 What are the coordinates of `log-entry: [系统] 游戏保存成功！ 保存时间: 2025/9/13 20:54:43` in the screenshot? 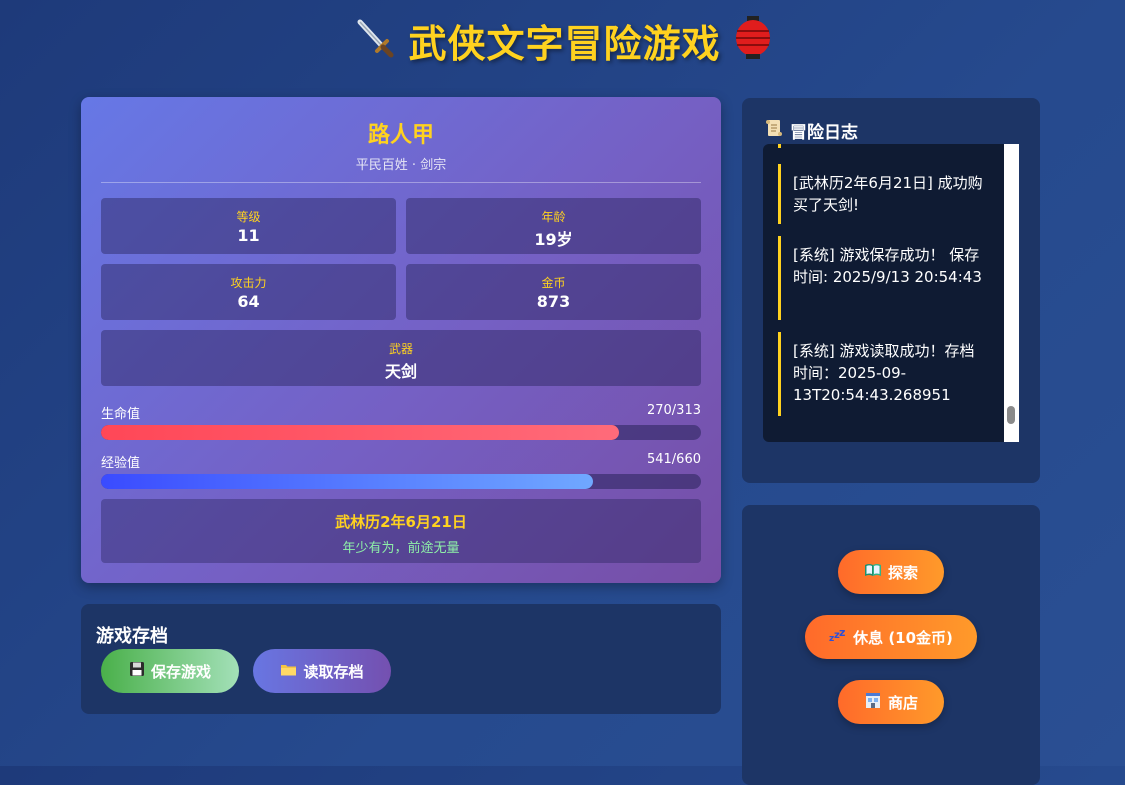 It's located at (883, 278).